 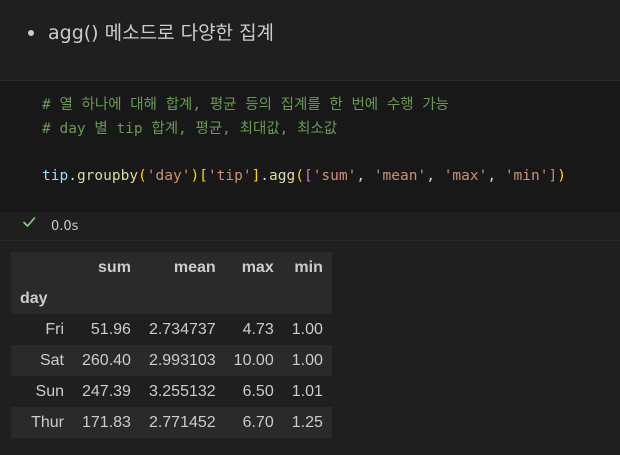 What do you see at coordinates (161, 33) in the screenshot?
I see `markdown-bullet-text: agg() 메소드로 다양한 집계` at bounding box center [161, 33].